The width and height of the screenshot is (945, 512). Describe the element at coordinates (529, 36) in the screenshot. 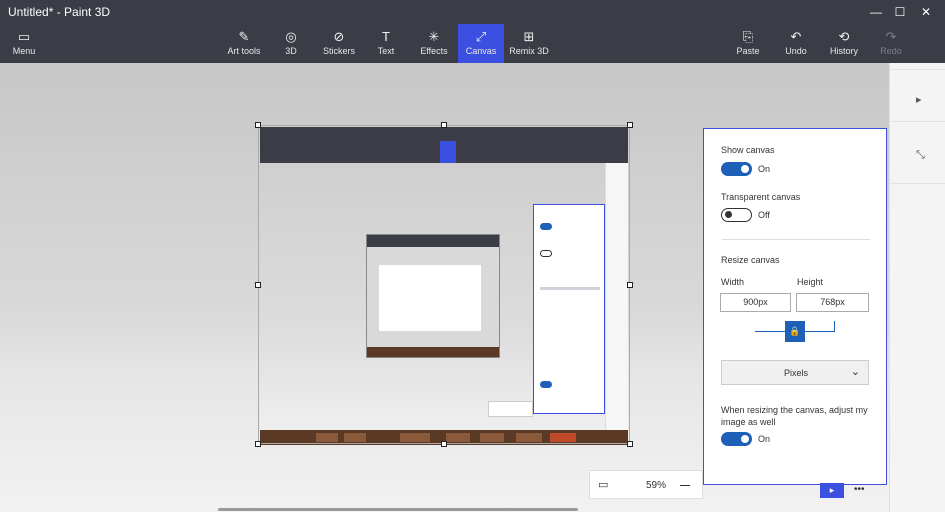

I see `remix-icon: ⊞` at that location.